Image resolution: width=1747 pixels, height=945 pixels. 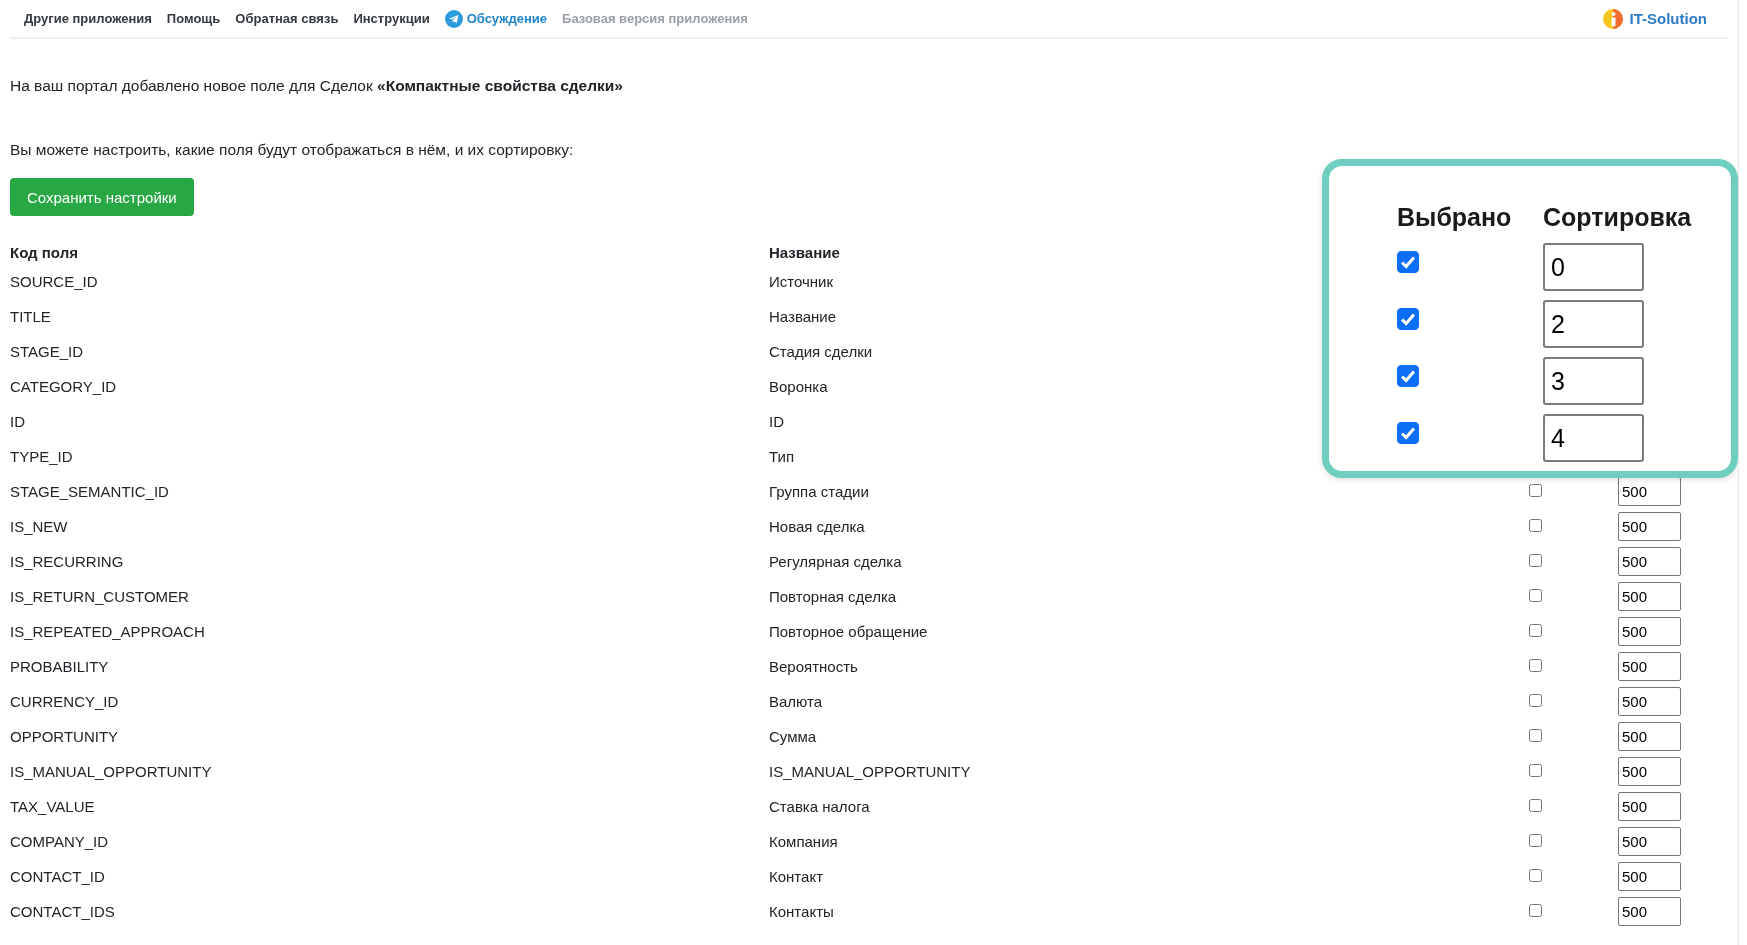 I want to click on field-name: Сумма, so click(x=793, y=736).